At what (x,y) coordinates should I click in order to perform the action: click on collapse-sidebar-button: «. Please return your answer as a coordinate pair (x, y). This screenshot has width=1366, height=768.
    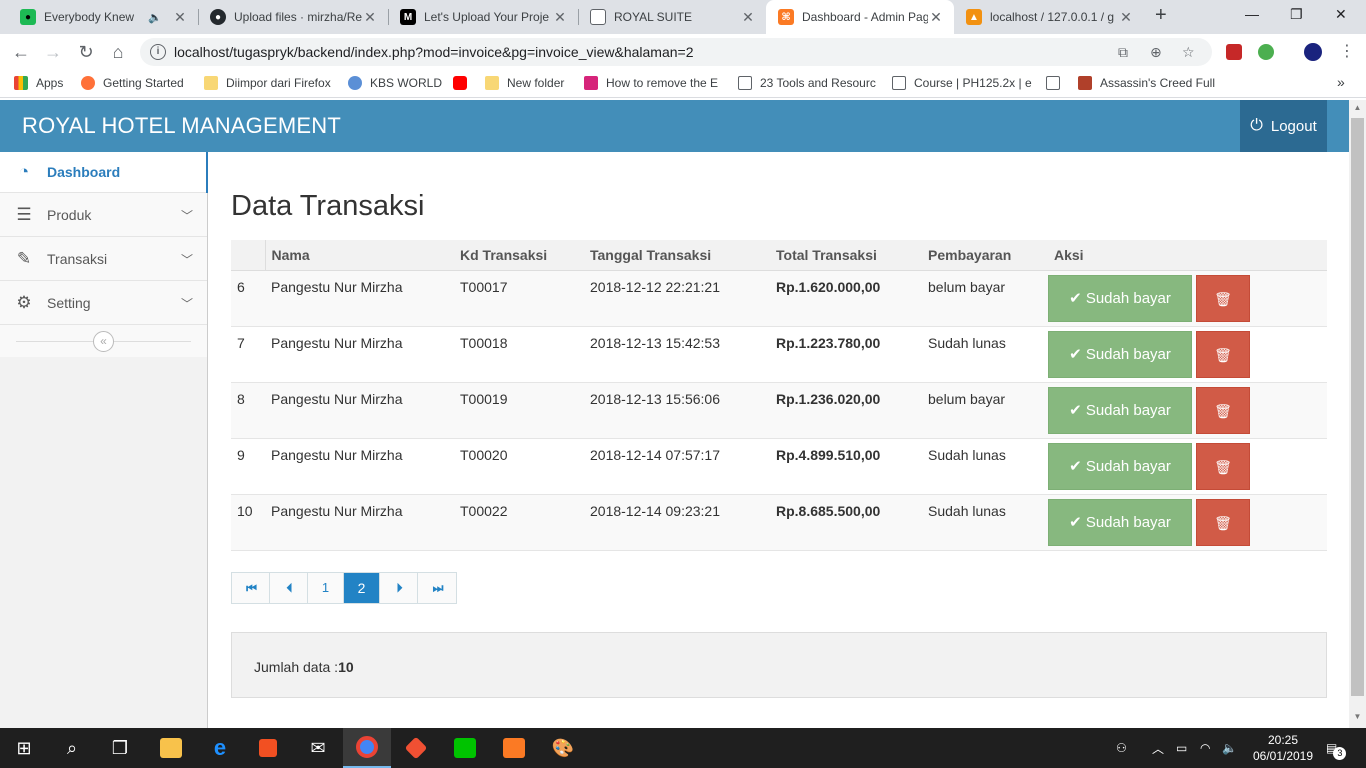
    Looking at the image, I should click on (103, 341).